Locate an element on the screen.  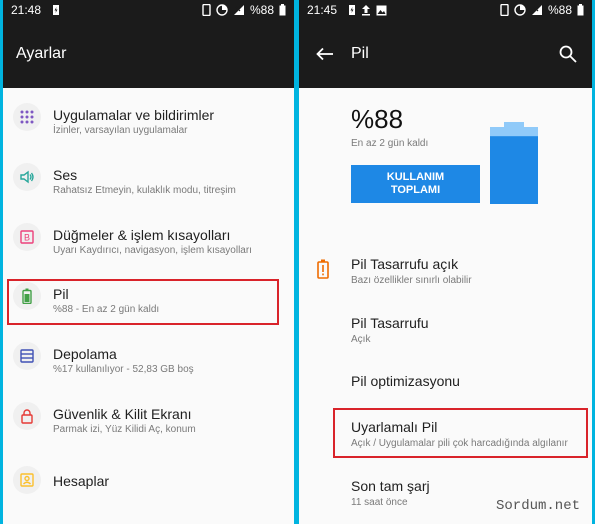
highlight-box-battery is located at coordinates (143, 302).